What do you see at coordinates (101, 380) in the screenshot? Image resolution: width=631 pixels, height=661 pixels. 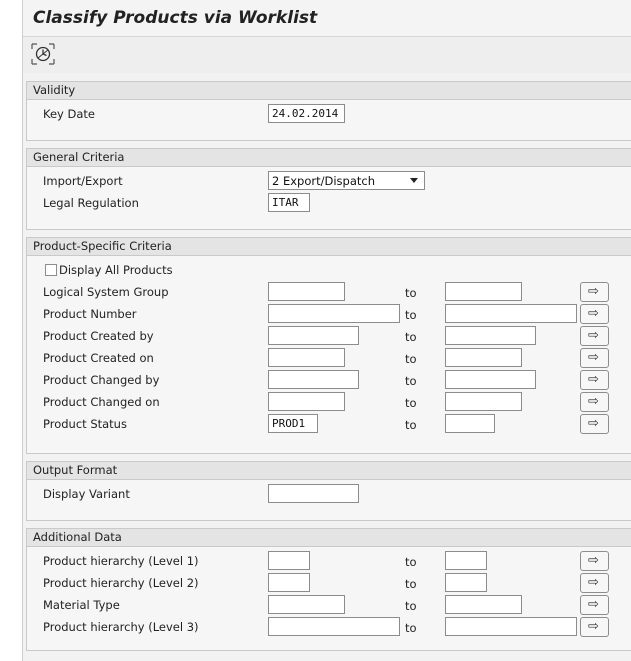 I see `range-label: Product Changed by` at bounding box center [101, 380].